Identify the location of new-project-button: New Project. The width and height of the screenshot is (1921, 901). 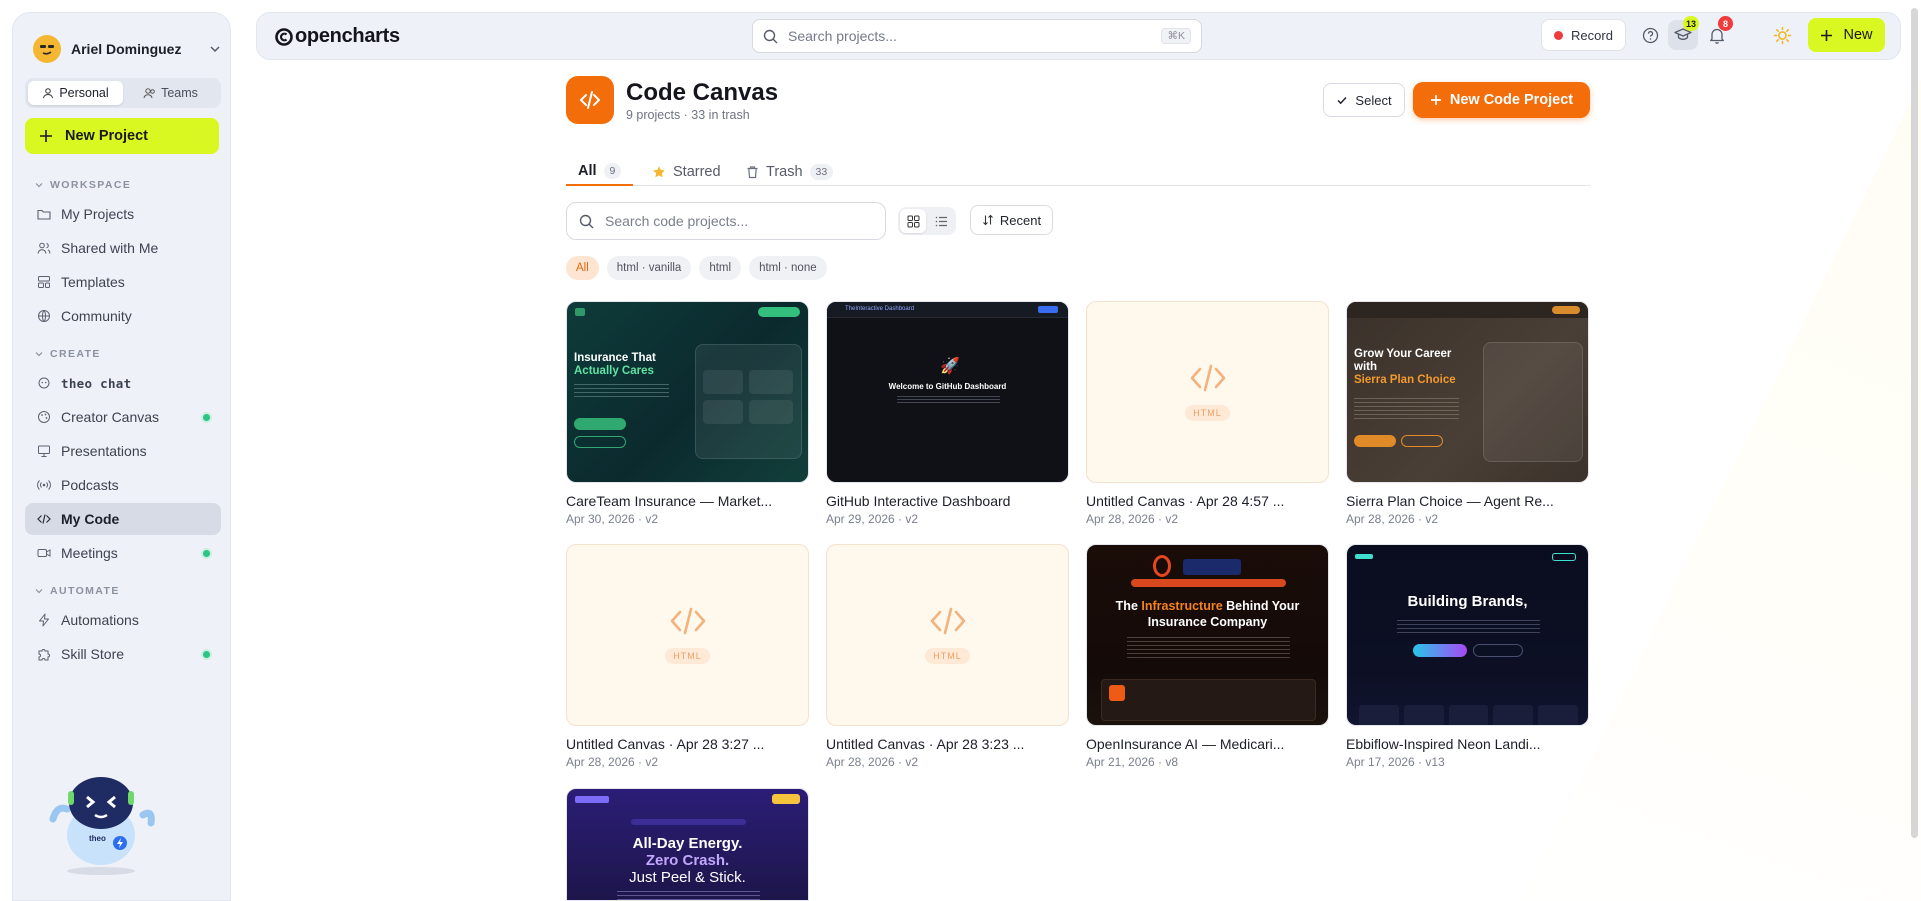
(122, 136).